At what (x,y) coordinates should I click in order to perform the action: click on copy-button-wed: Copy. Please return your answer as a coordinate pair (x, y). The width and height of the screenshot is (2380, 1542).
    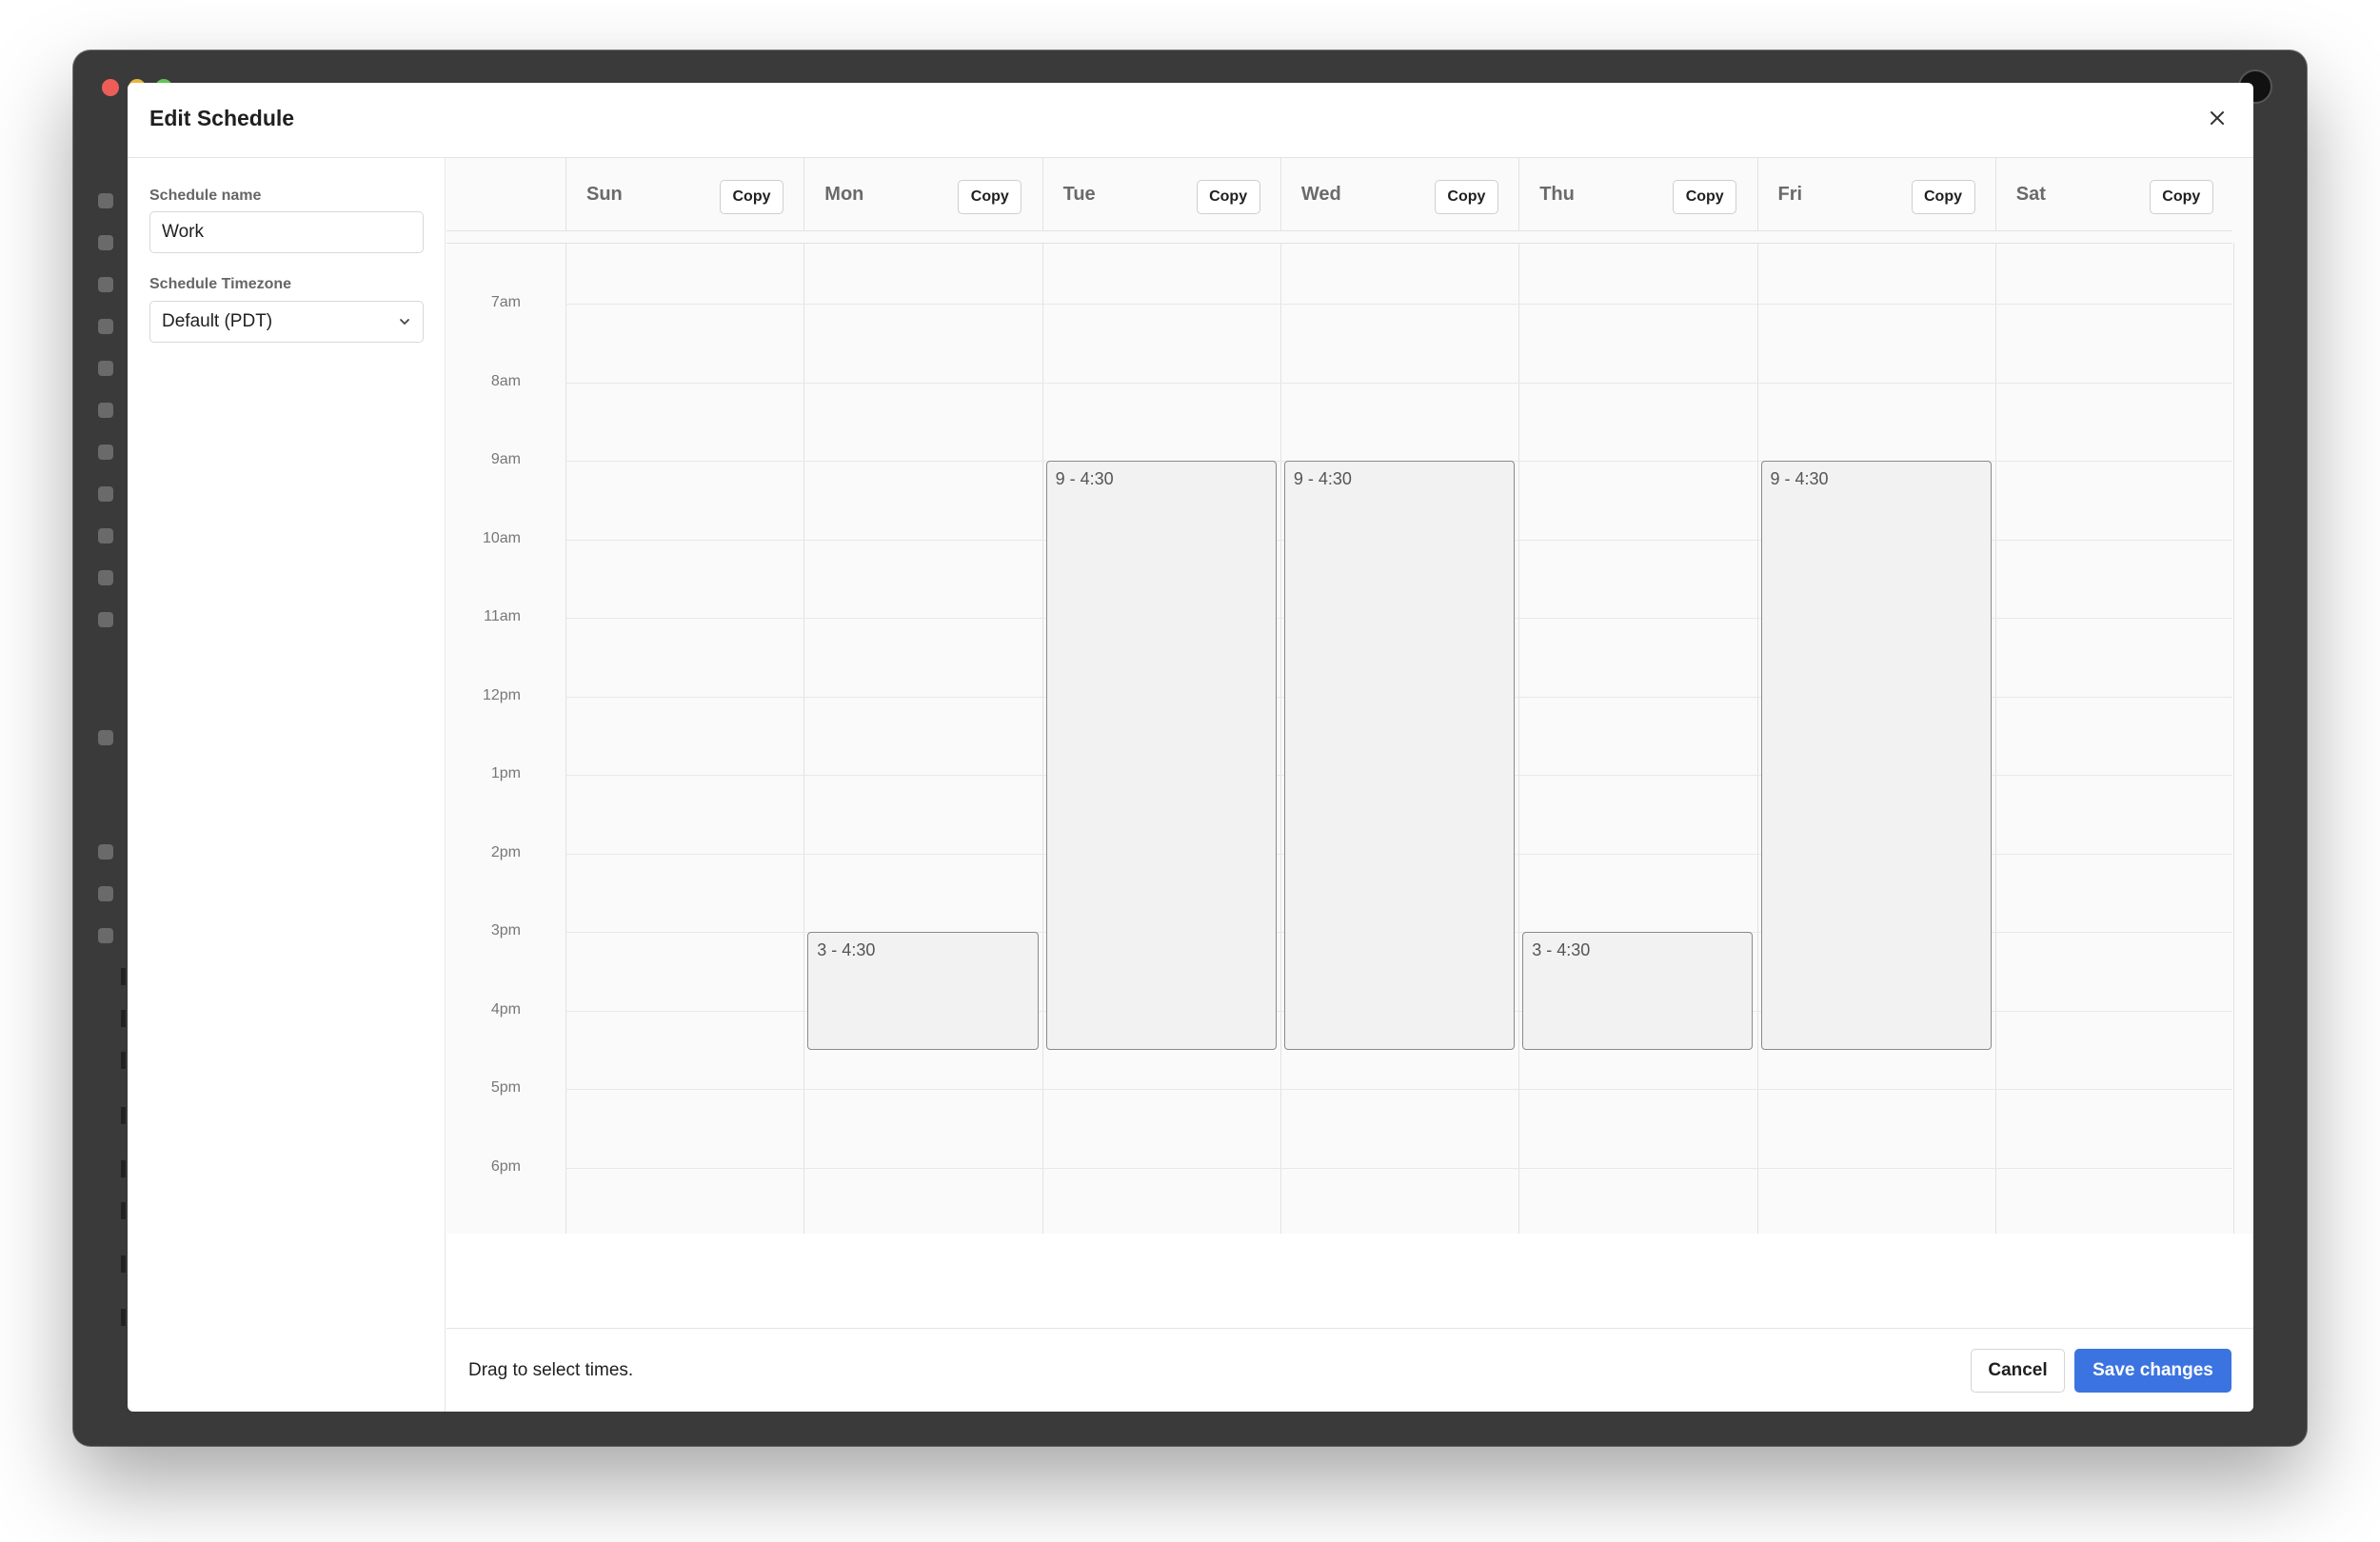
    Looking at the image, I should click on (1466, 197).